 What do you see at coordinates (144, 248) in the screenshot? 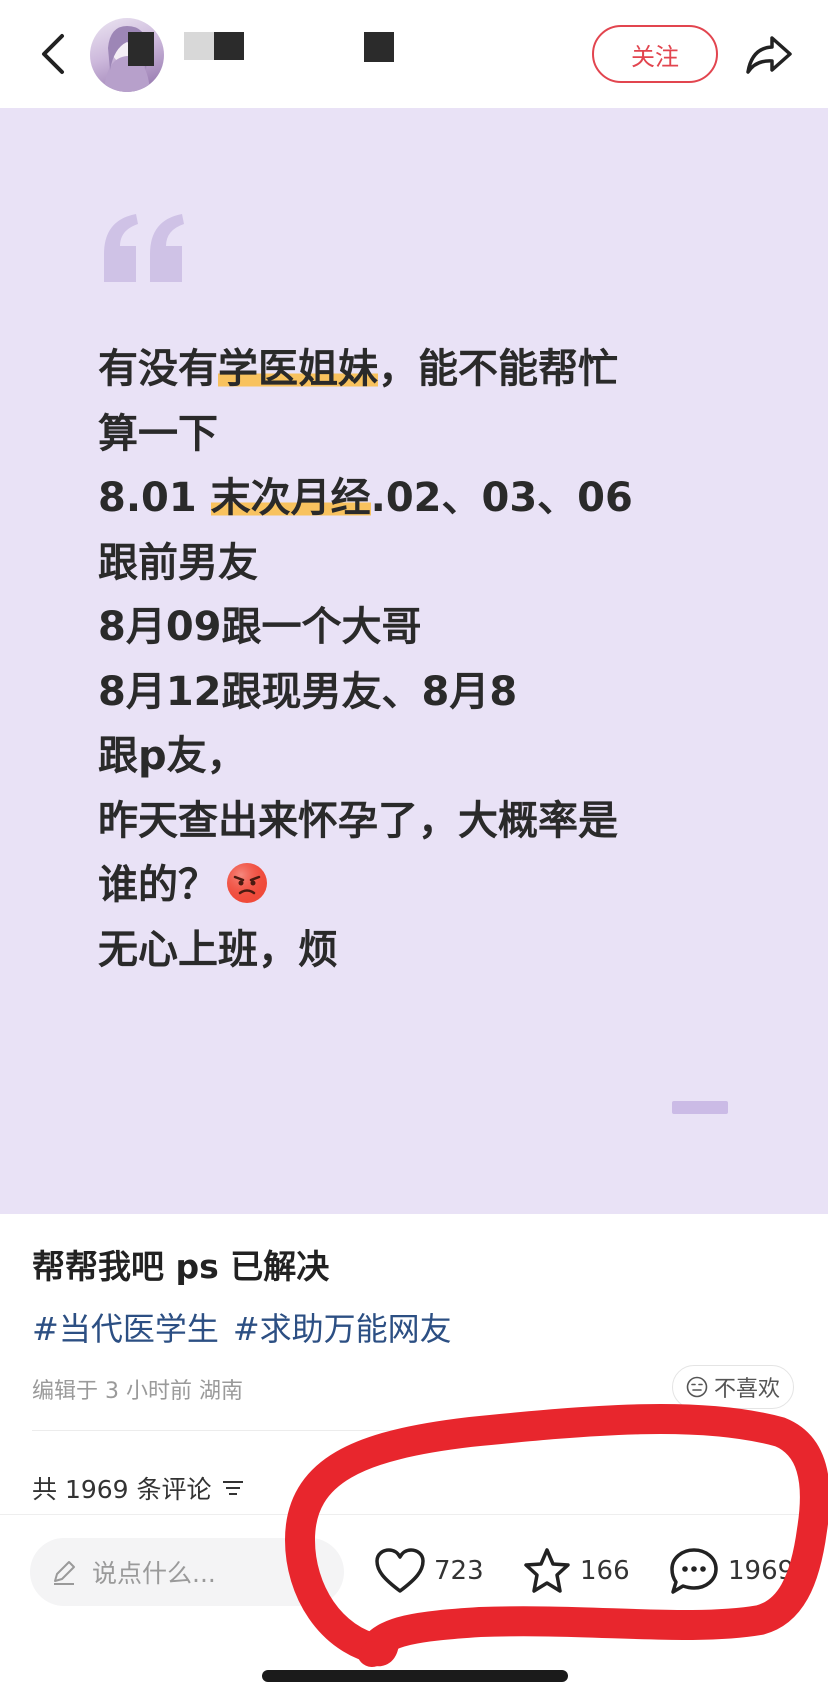
I see `quote-mark-icon` at bounding box center [144, 248].